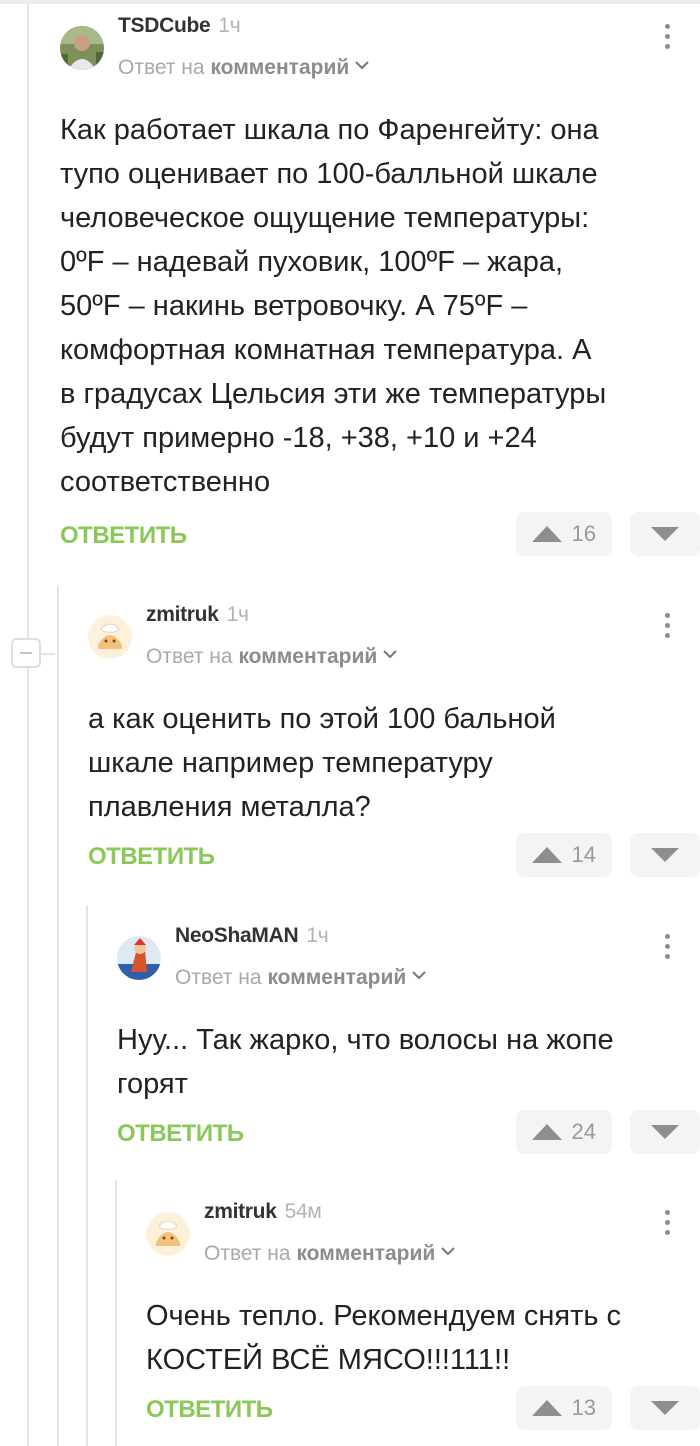 The width and height of the screenshot is (700, 1446). Describe the element at coordinates (564, 534) in the screenshot. I see `upvote-button: 16` at that location.